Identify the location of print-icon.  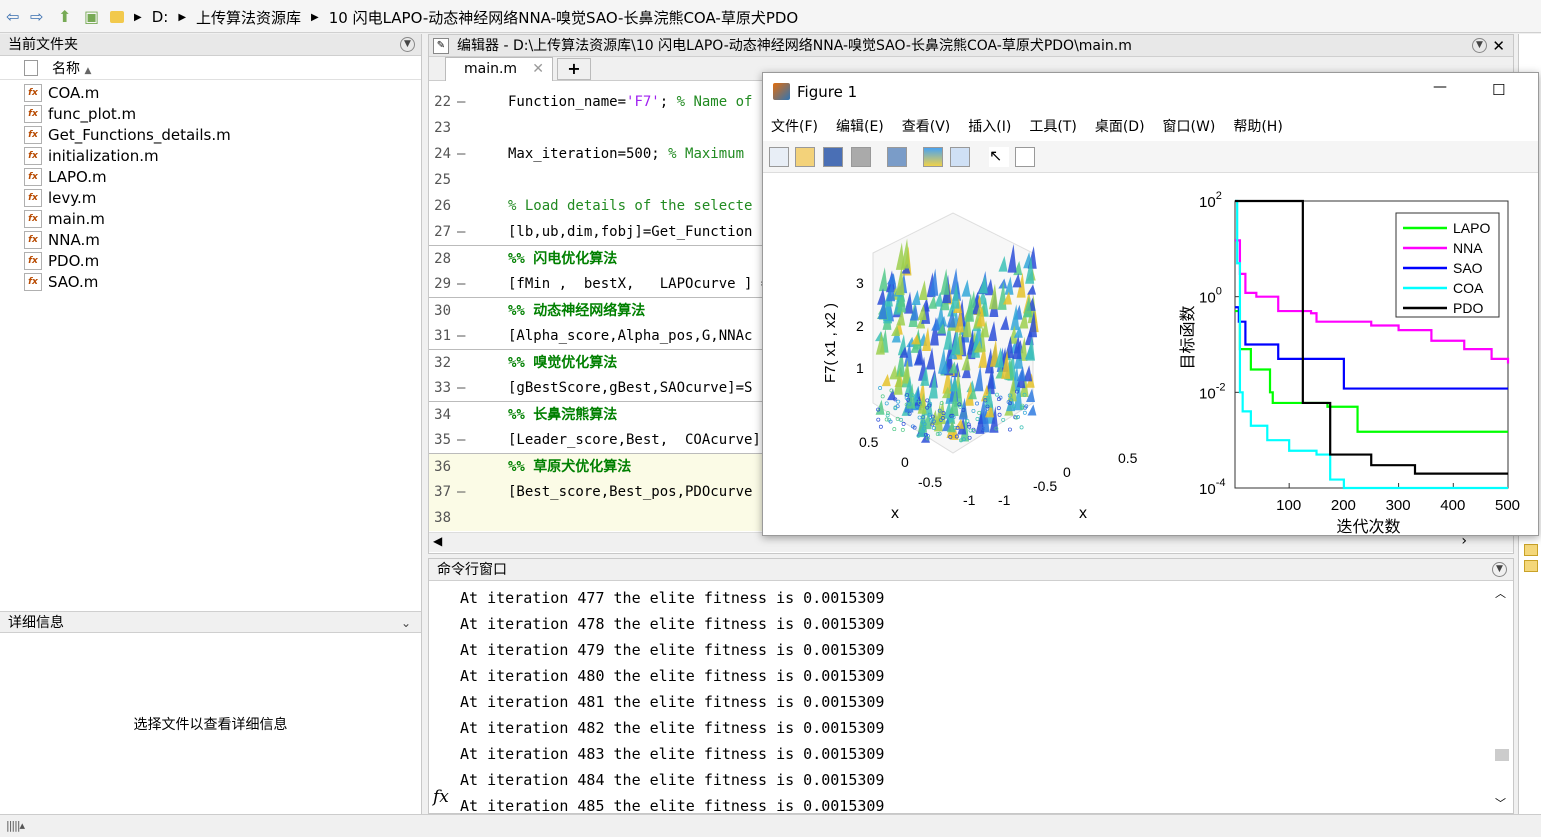
(861, 157).